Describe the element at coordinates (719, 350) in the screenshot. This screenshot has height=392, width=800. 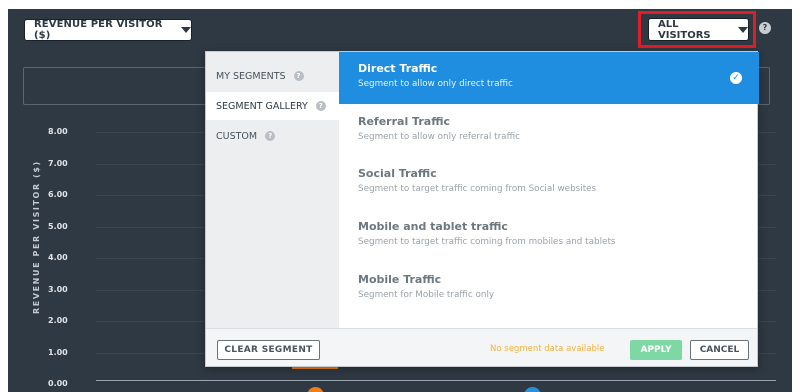
I see `cancel-button: CANCEL` at that location.